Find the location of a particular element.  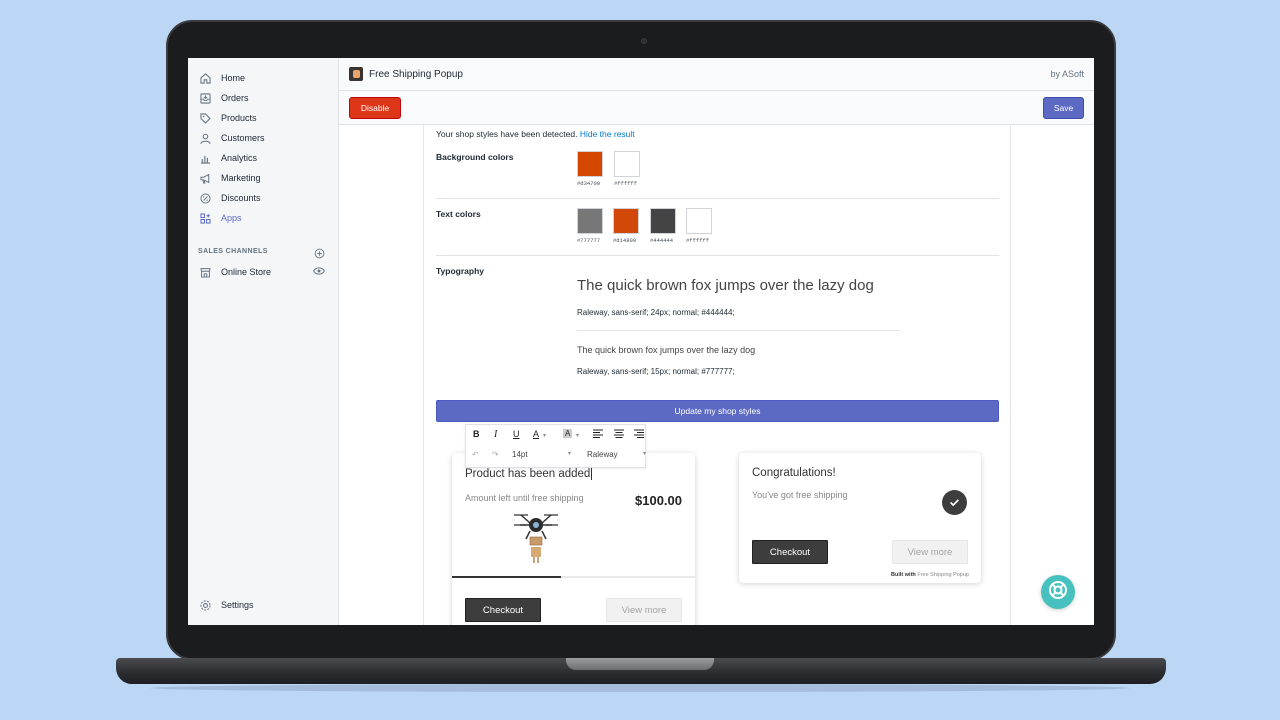

save-button: Save is located at coordinates (1063, 108).